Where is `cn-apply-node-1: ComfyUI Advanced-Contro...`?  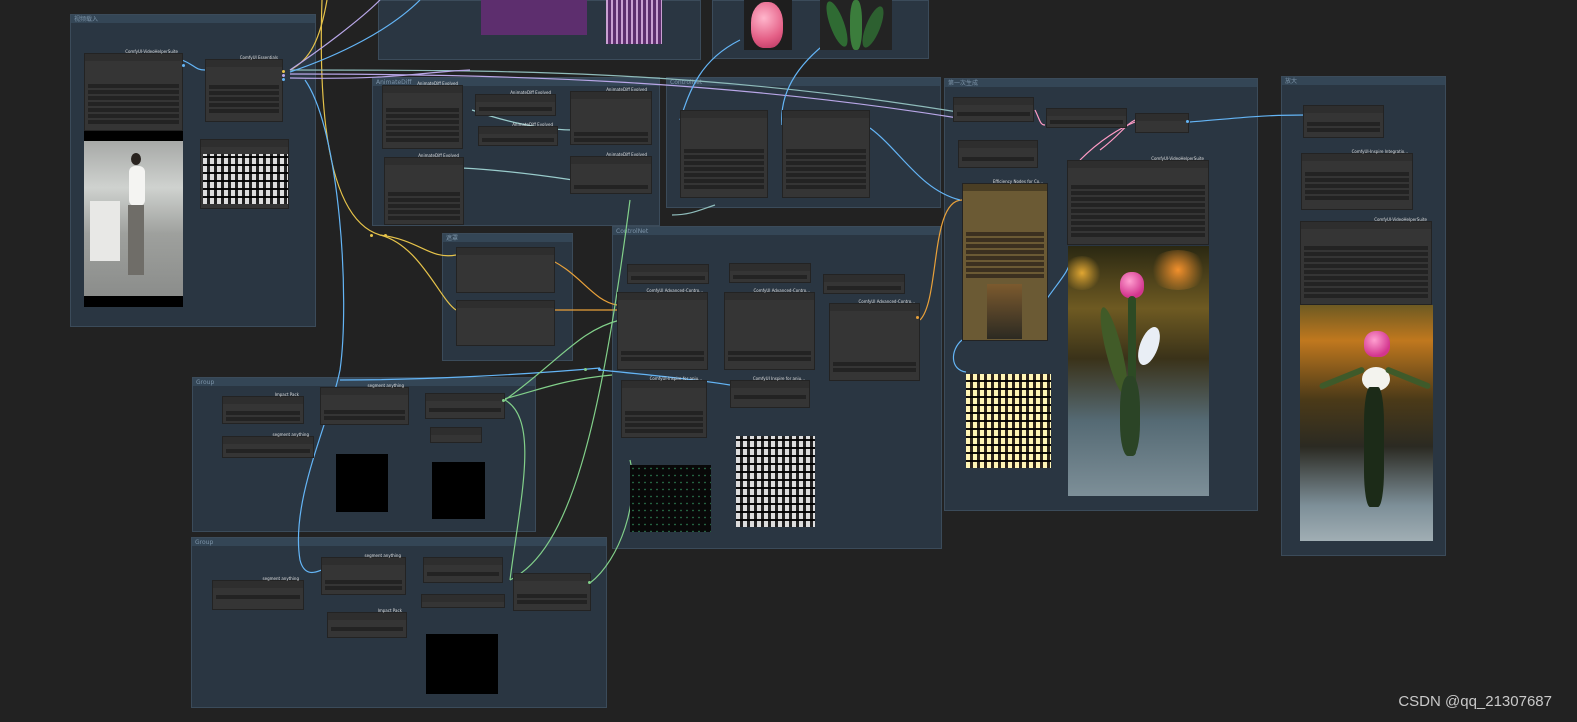 cn-apply-node-1: ComfyUI Advanced-Contro... is located at coordinates (662, 329).